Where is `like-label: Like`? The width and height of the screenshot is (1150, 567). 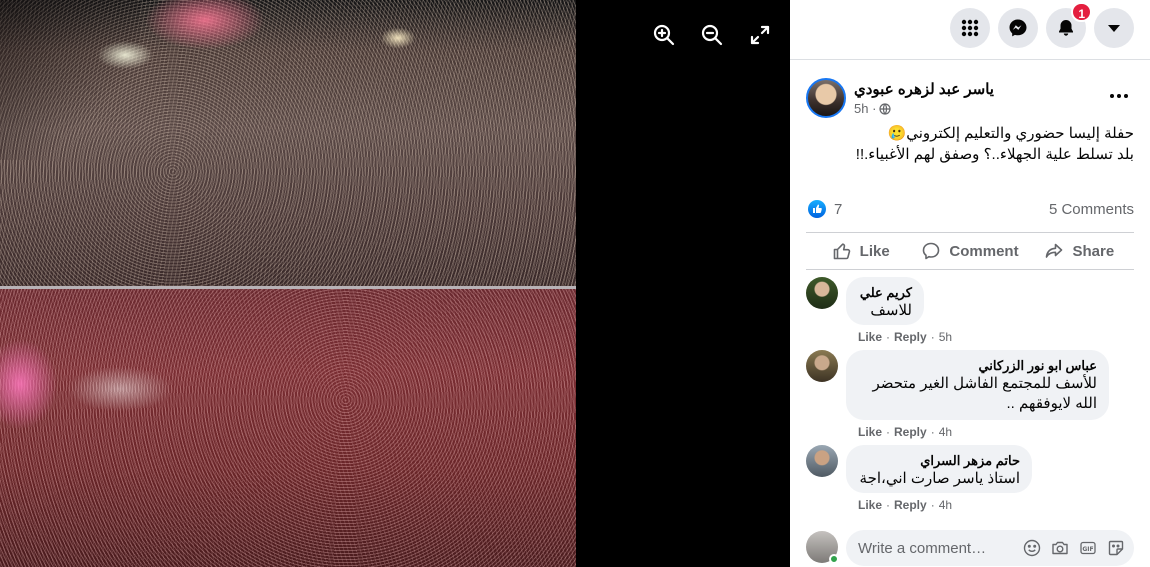 like-label: Like is located at coordinates (874, 251).